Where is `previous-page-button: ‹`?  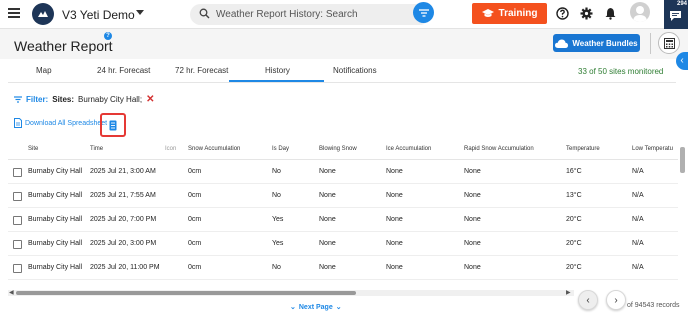 previous-page-button: ‹ is located at coordinates (588, 300).